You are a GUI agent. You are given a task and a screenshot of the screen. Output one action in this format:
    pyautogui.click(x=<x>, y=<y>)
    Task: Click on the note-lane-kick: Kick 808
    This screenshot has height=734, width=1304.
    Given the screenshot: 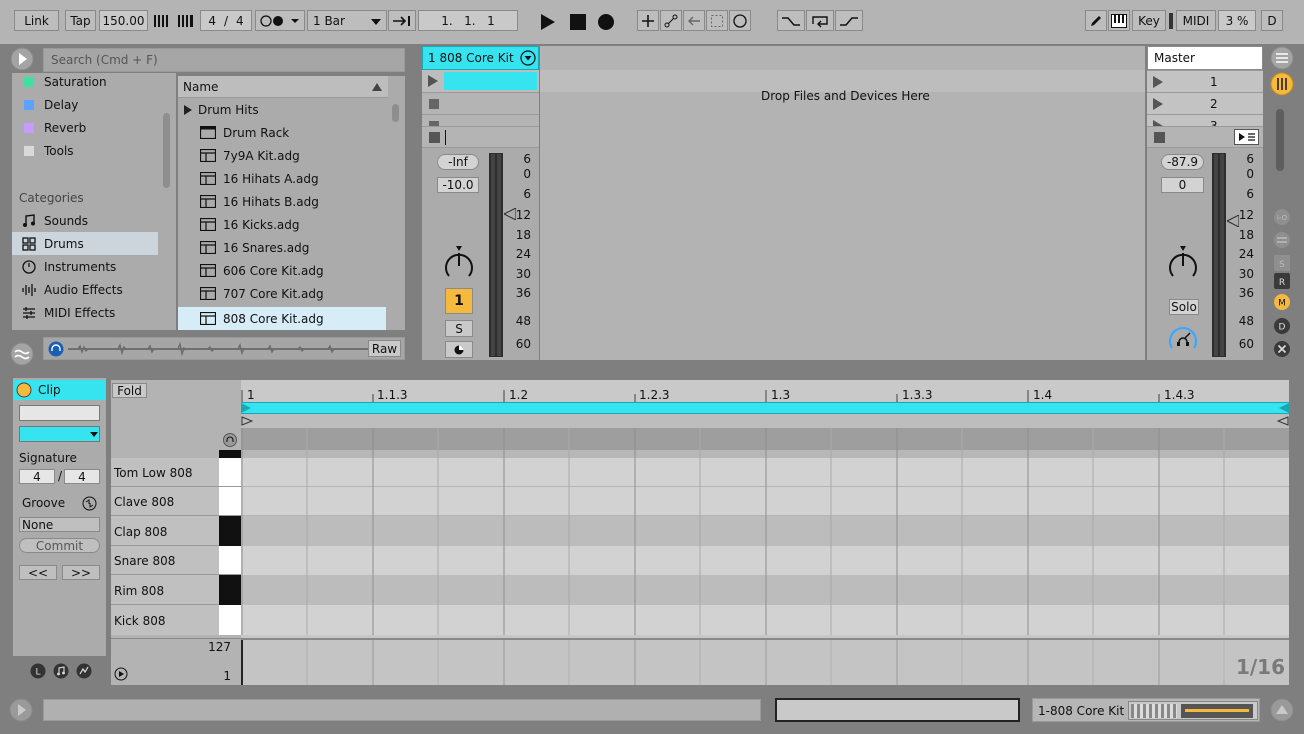 What is the action you would take?
    pyautogui.click(x=165, y=620)
    